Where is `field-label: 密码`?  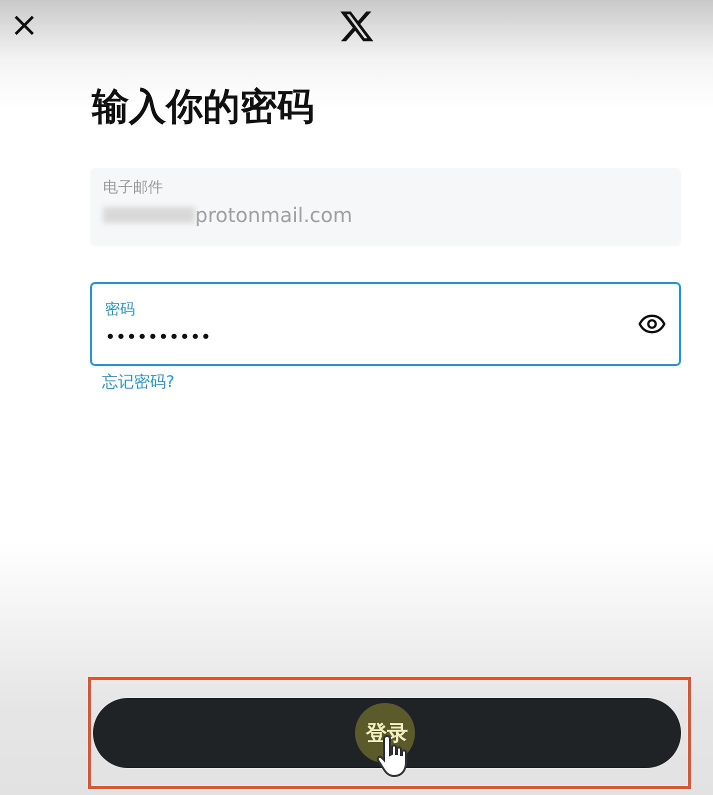
field-label: 密码 is located at coordinates (120, 309).